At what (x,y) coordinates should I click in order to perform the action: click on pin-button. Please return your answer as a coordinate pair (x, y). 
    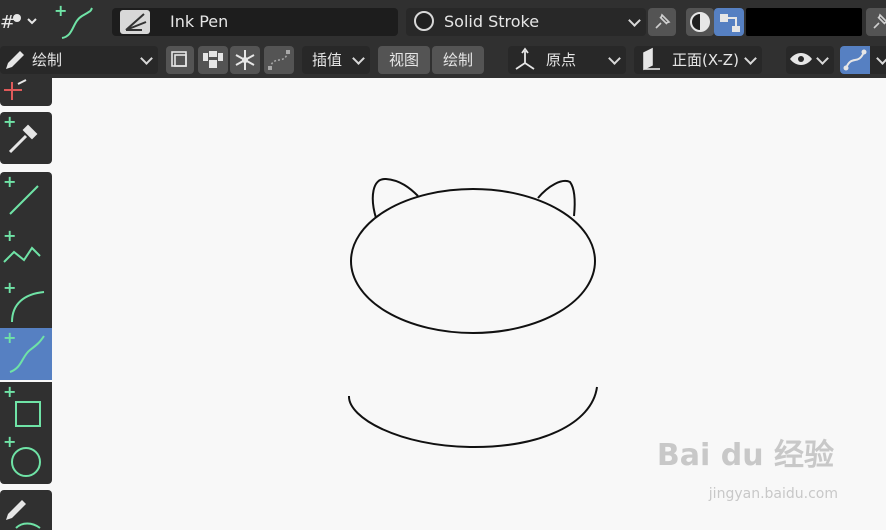
    Looking at the image, I should click on (662, 22).